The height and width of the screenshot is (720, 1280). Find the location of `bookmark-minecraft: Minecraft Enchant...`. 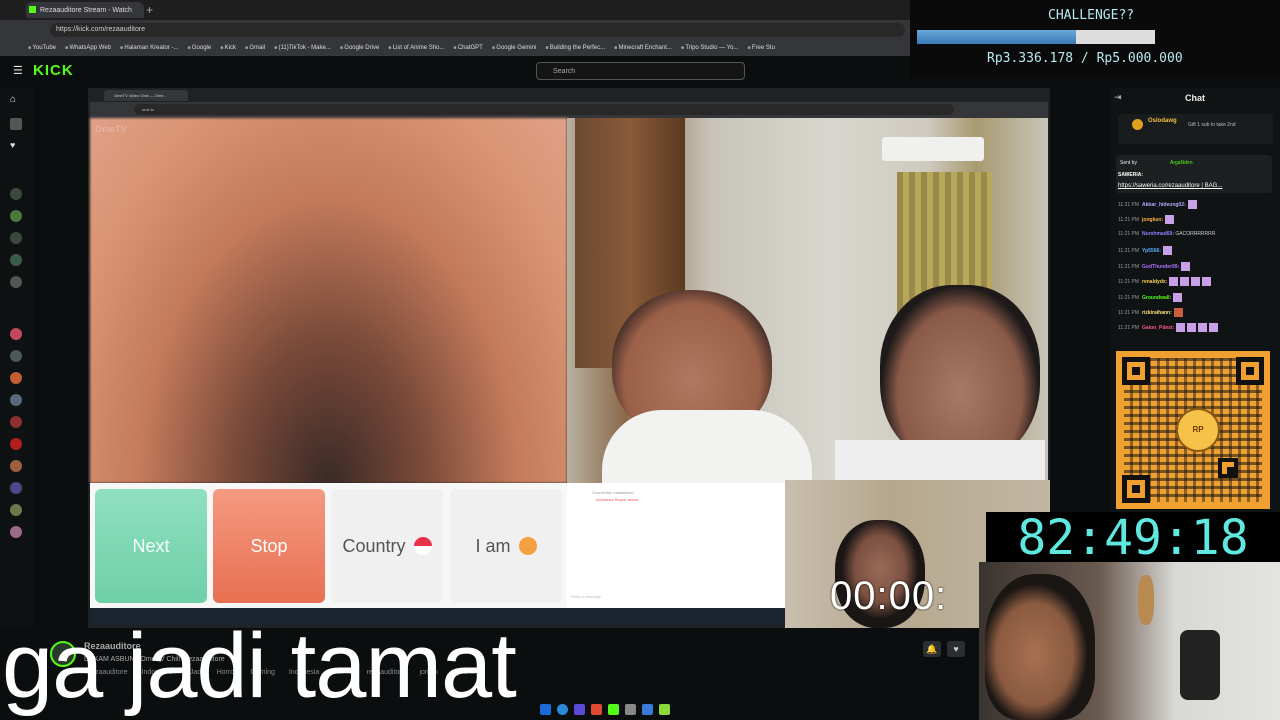

bookmark-minecraft: Minecraft Enchant... is located at coordinates (643, 48).